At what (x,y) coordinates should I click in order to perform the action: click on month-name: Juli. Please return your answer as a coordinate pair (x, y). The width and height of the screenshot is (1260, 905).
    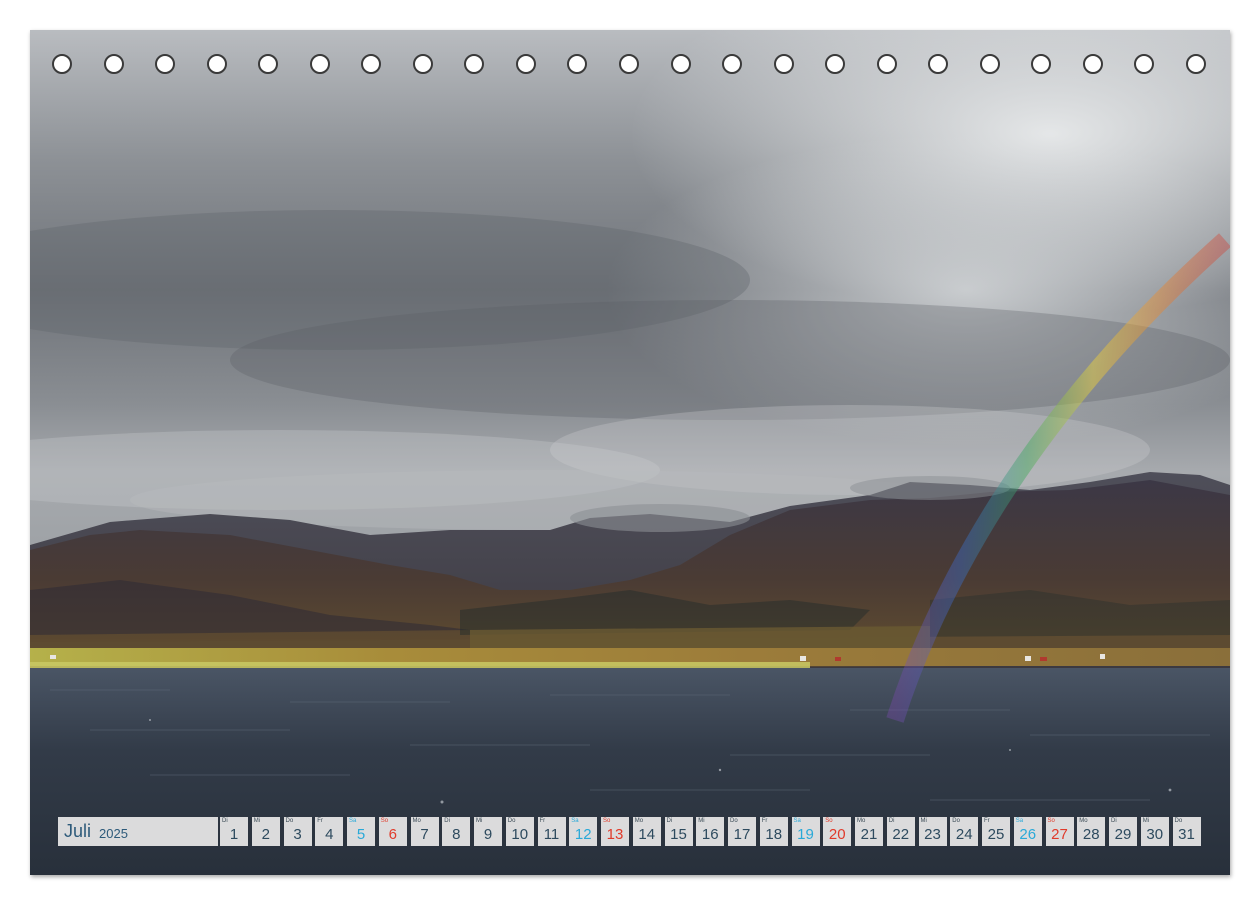
    Looking at the image, I should click on (78, 831).